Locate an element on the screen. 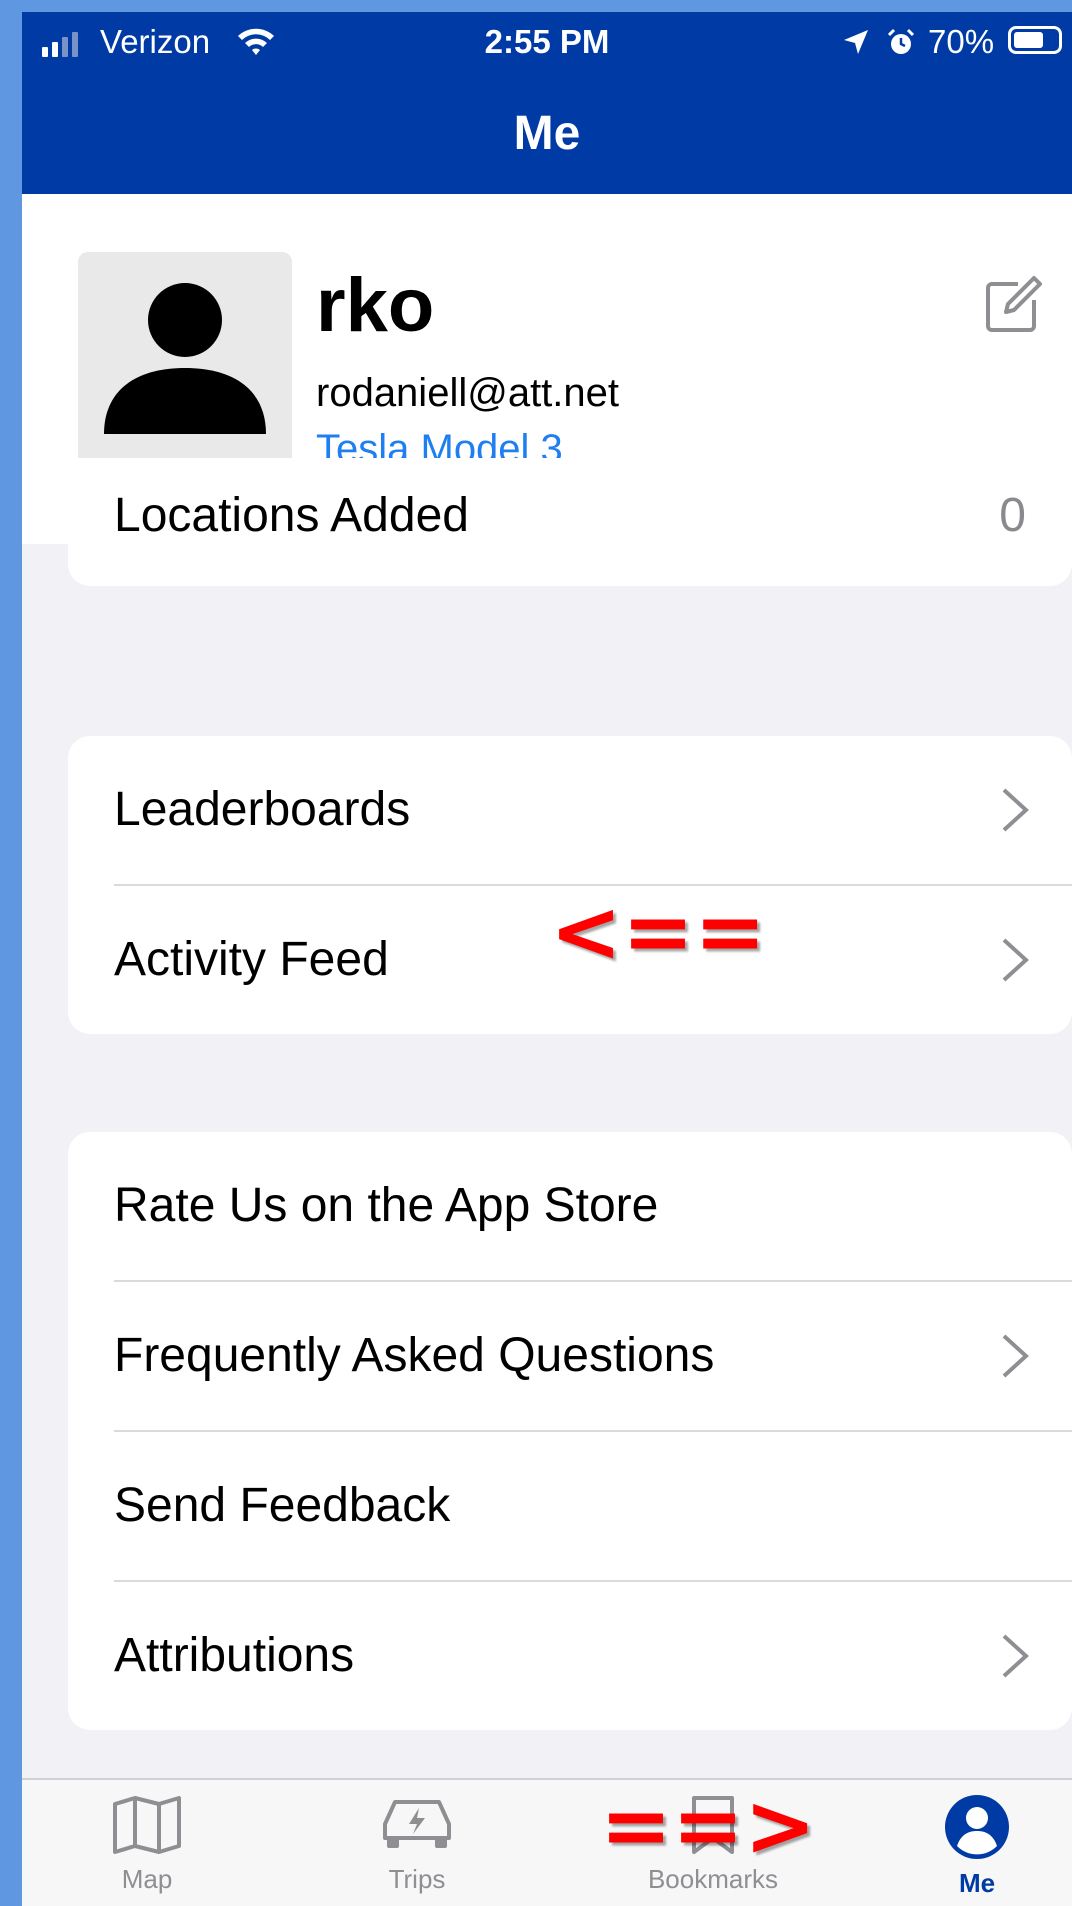 This screenshot has height=1906, width=1072. rate-app-row: Rate Us on the App Store is located at coordinates (570, 1206).